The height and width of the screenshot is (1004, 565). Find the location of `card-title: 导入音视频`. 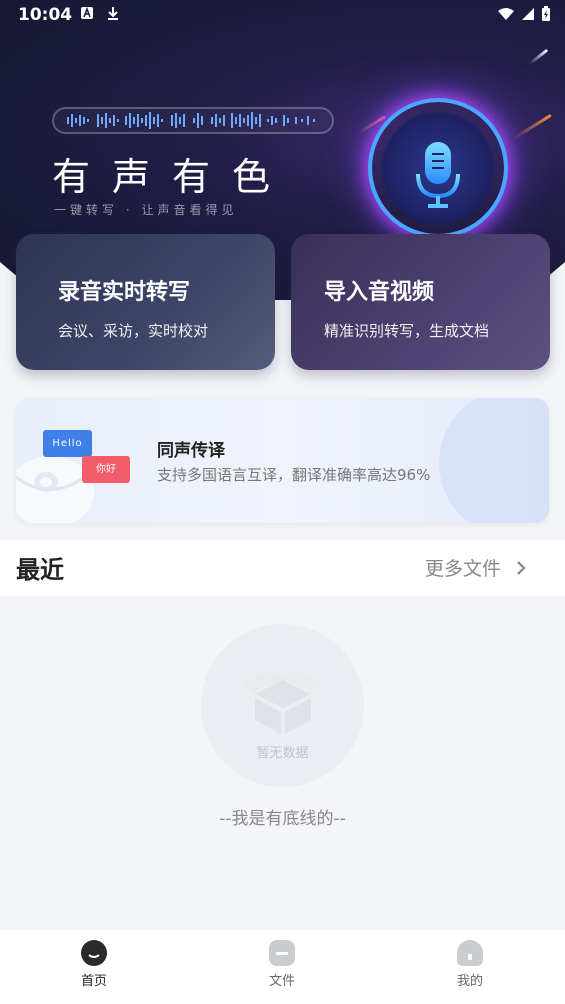

card-title: 导入音视频 is located at coordinates (379, 292).